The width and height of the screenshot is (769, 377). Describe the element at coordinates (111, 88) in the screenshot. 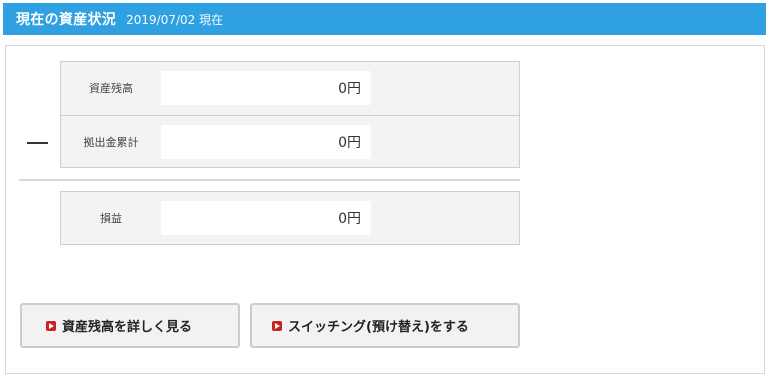

I see `asset-balance-label: 資産残高` at that location.